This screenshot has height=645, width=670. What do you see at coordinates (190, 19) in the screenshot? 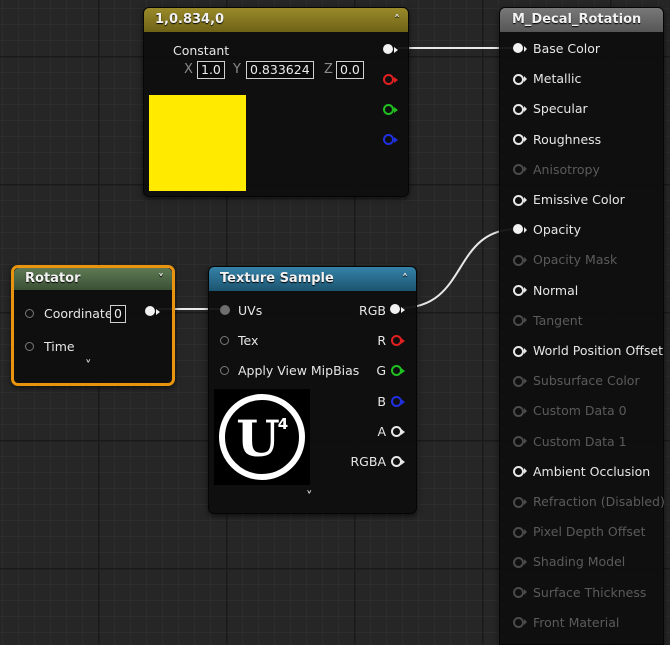
I see `constant-node-title: 1,0.834,0` at bounding box center [190, 19].